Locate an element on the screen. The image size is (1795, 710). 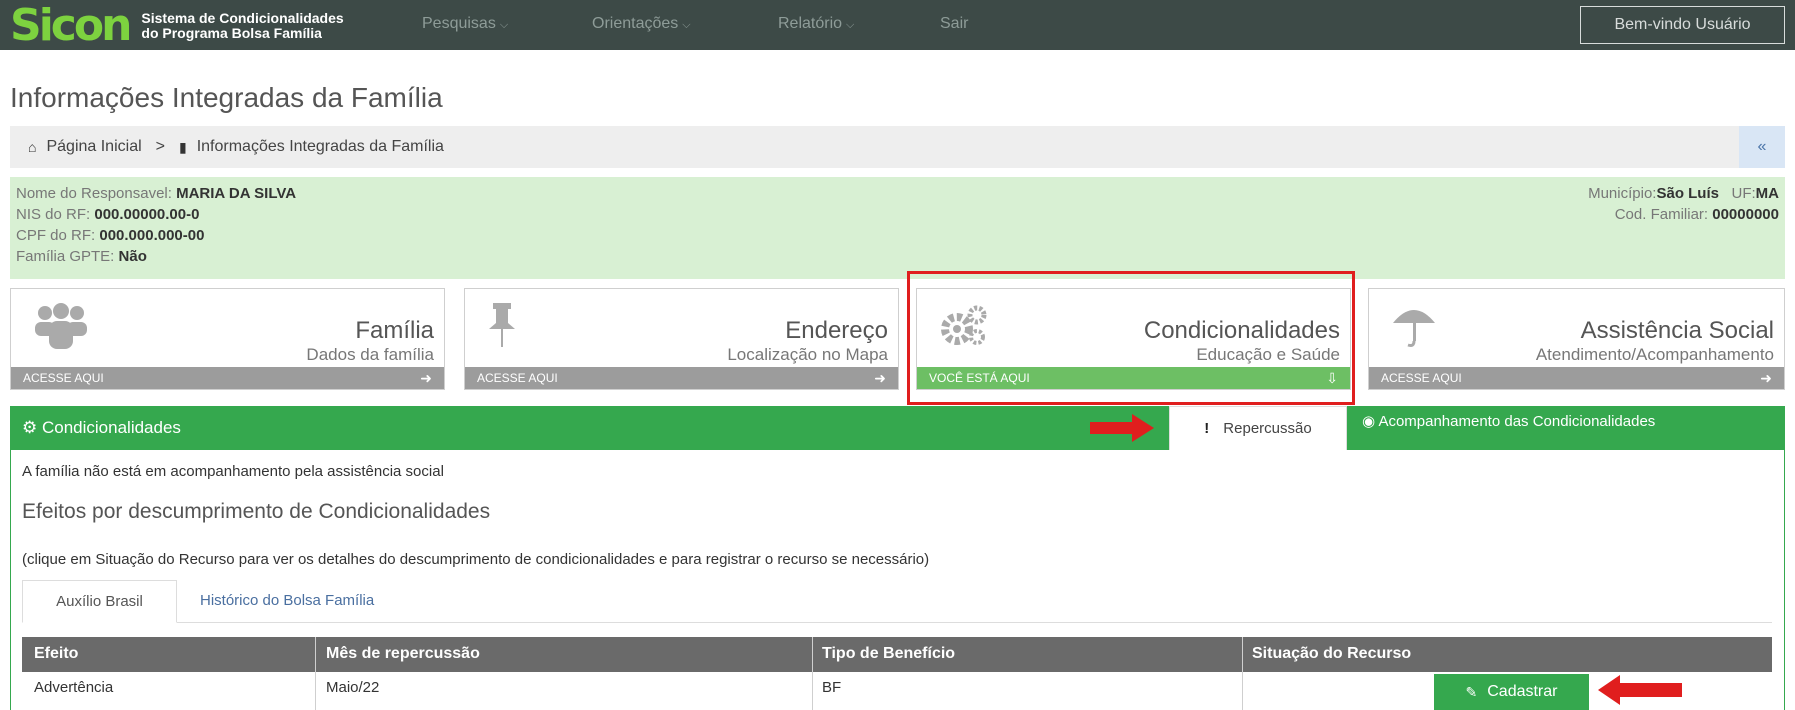
welcome-user-button: Bem-vindo Usuário is located at coordinates (1682, 25).